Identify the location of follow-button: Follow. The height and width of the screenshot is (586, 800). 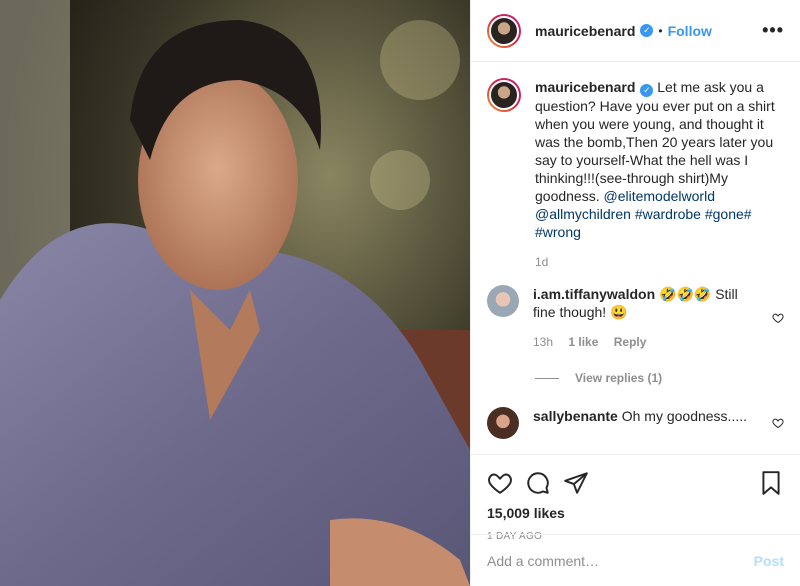
(690, 31).